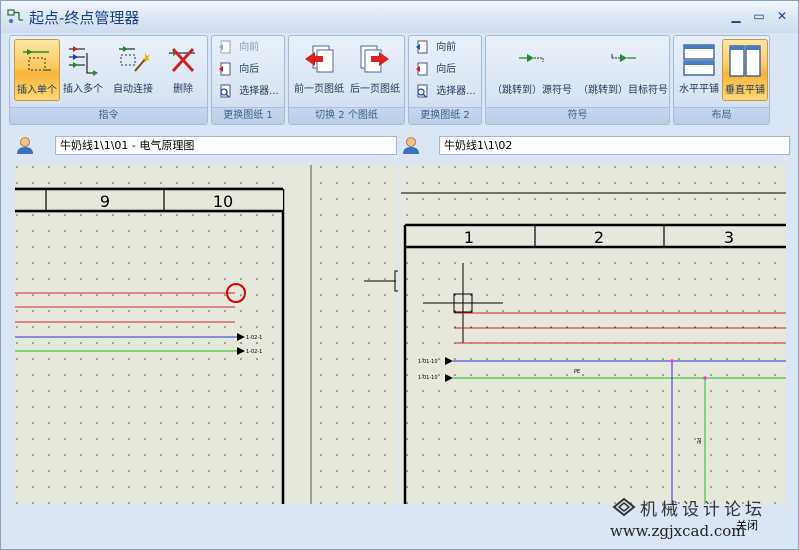  What do you see at coordinates (108, 80) in the screenshot?
I see `group-commands: 插入单个 插入多个 自动连接 删除 指令` at bounding box center [108, 80].